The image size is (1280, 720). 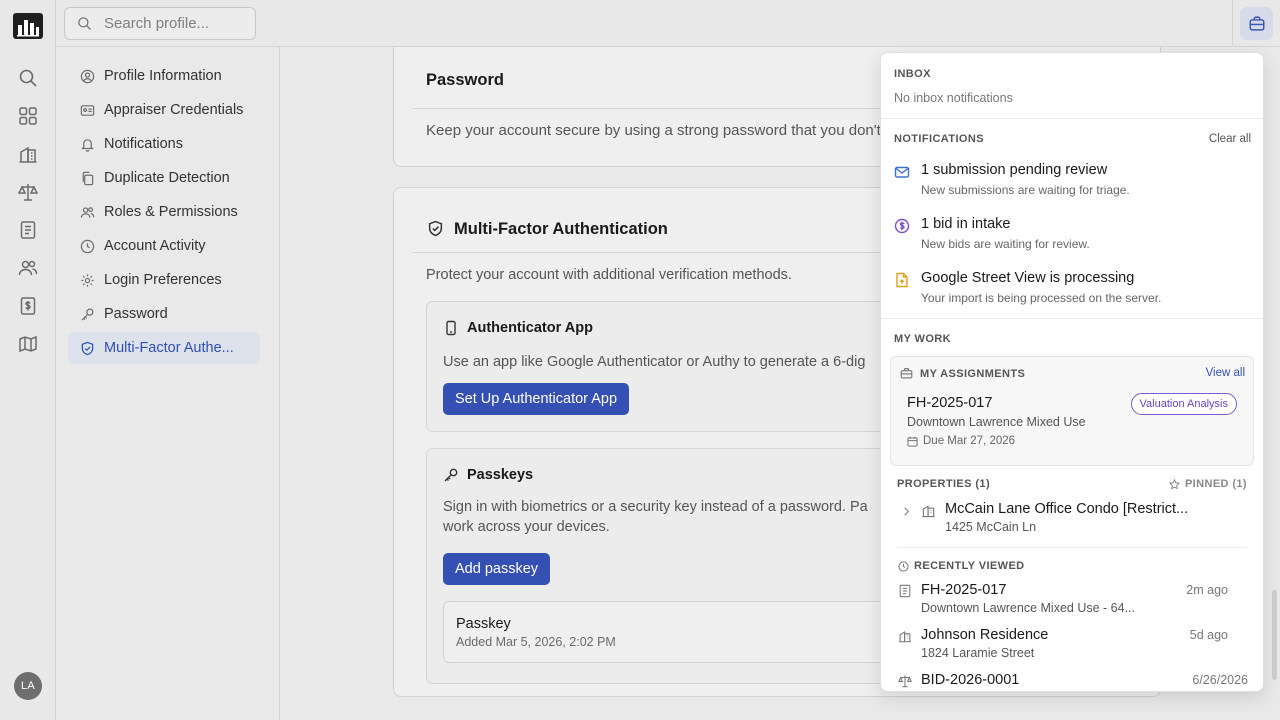 What do you see at coordinates (962, 373) in the screenshot?
I see `my-assignments-heading: MY ASSIGNMENTS` at bounding box center [962, 373].